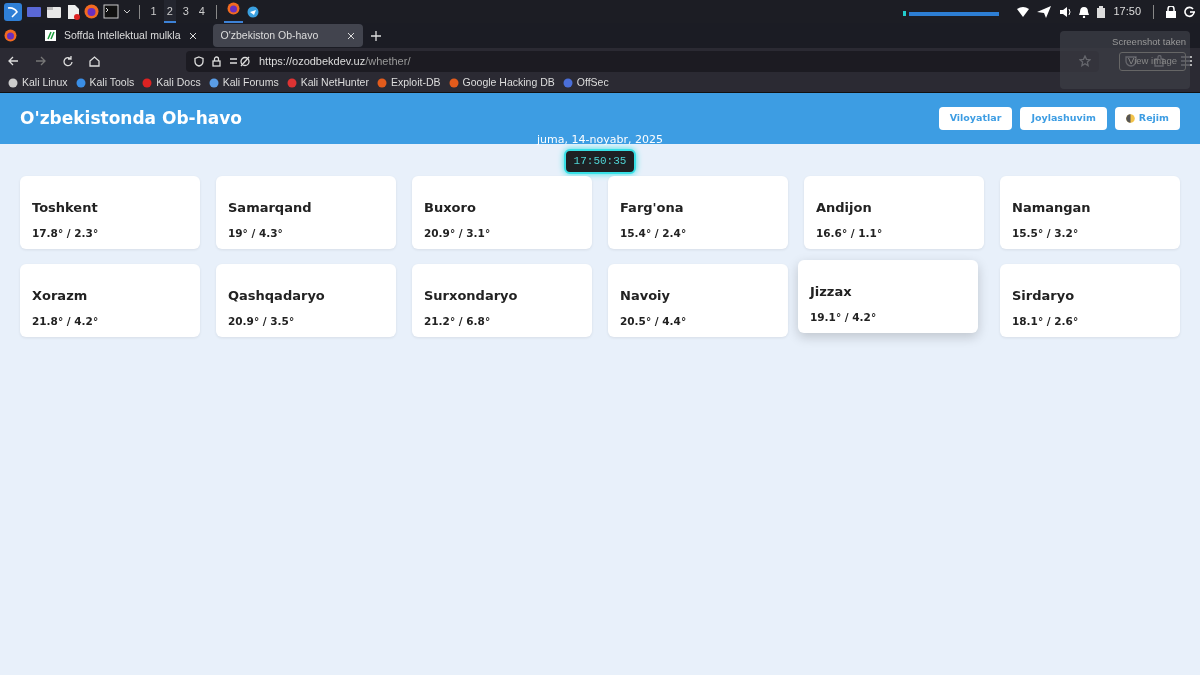  What do you see at coordinates (1023, 11) in the screenshot?
I see `wifi-icon` at bounding box center [1023, 11].